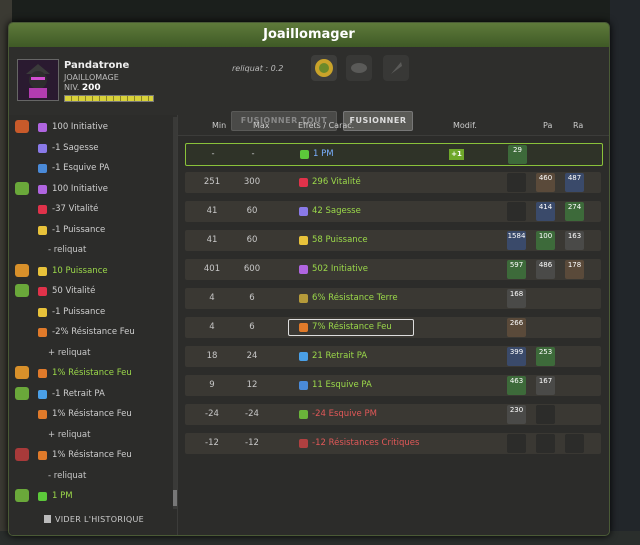 The image size is (640, 545). I want to click on clear-history-button: VIDER L'HISTORIQUE, so click(94, 519).